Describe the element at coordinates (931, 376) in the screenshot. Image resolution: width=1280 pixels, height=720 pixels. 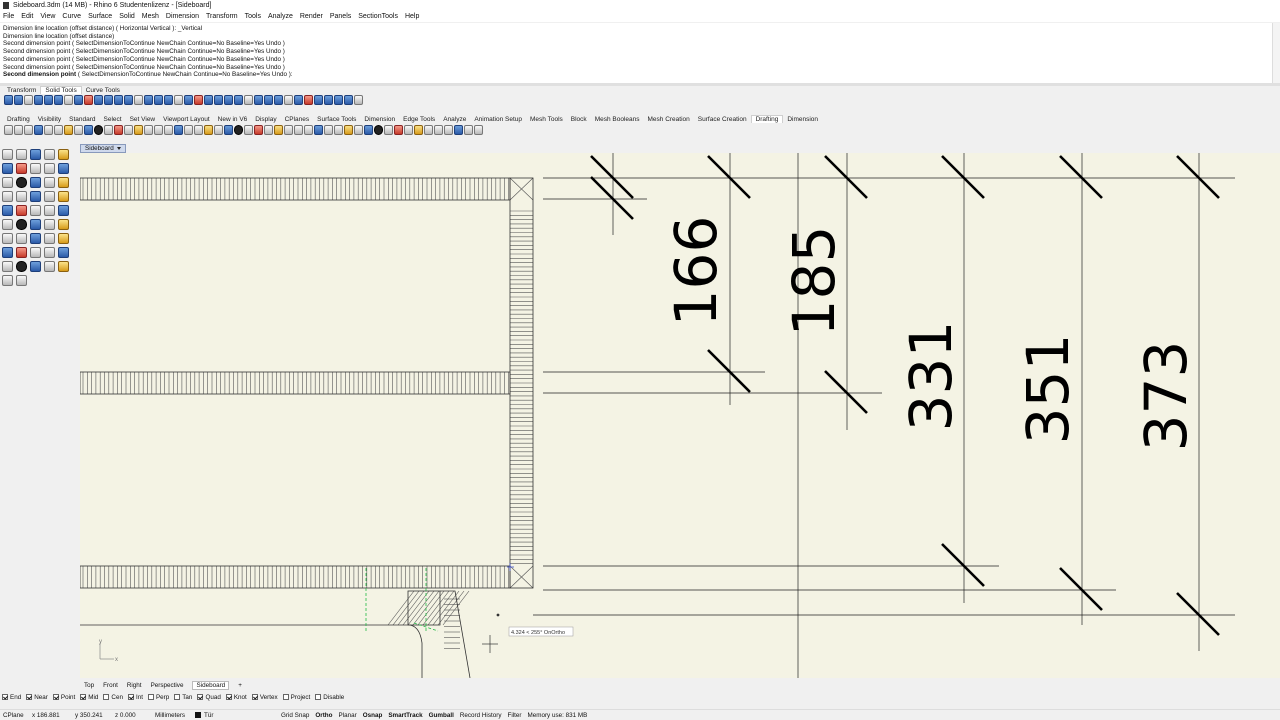
I see `dimension-text-331: 331` at that location.